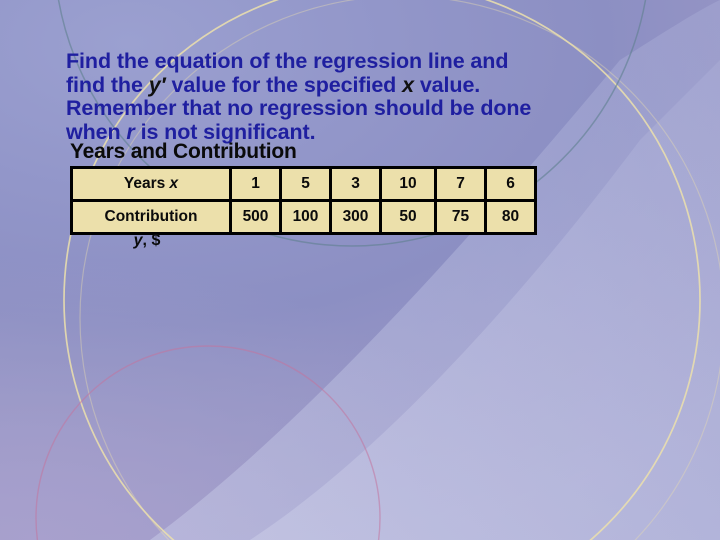 The width and height of the screenshot is (720, 540). I want to click on cell-years-4: 10, so click(408, 184).